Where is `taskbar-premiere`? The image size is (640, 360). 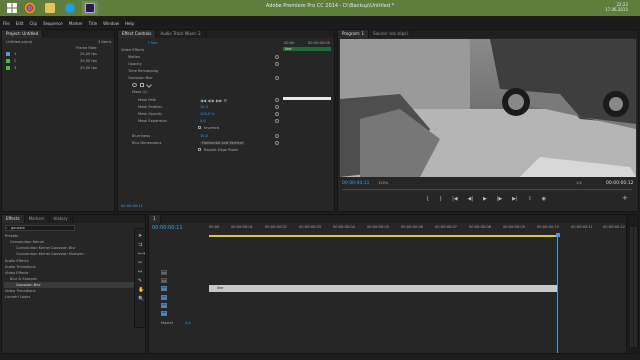 taskbar-premiere is located at coordinates (90, 8).